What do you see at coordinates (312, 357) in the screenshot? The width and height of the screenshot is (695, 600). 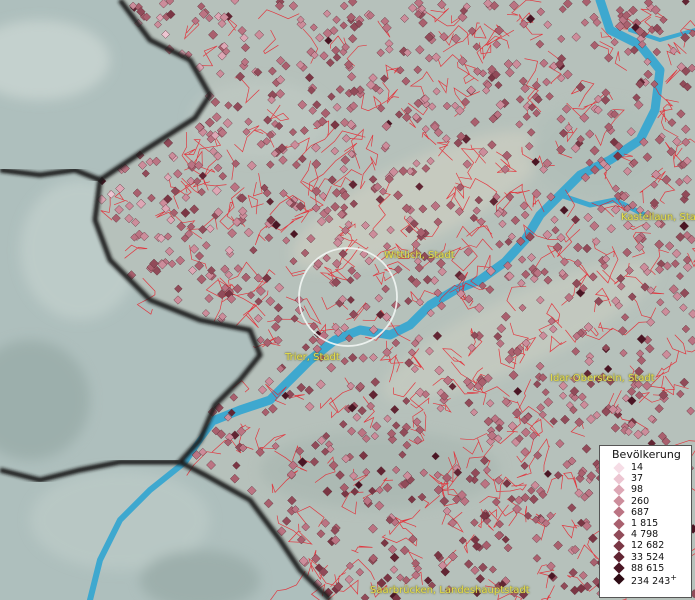 I see `city-label-trier: Trier, Stadt` at bounding box center [312, 357].